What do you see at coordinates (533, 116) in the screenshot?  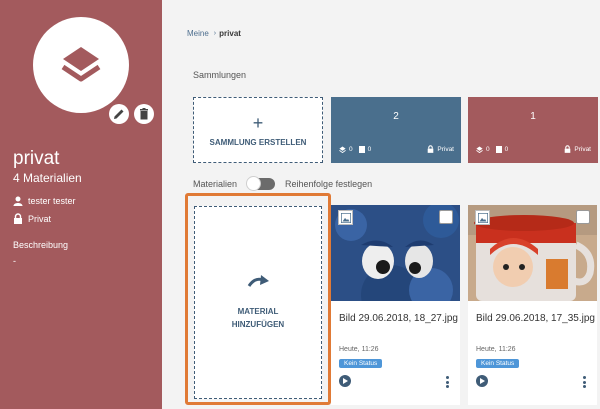 I see `collection-card-name: 1` at bounding box center [533, 116].